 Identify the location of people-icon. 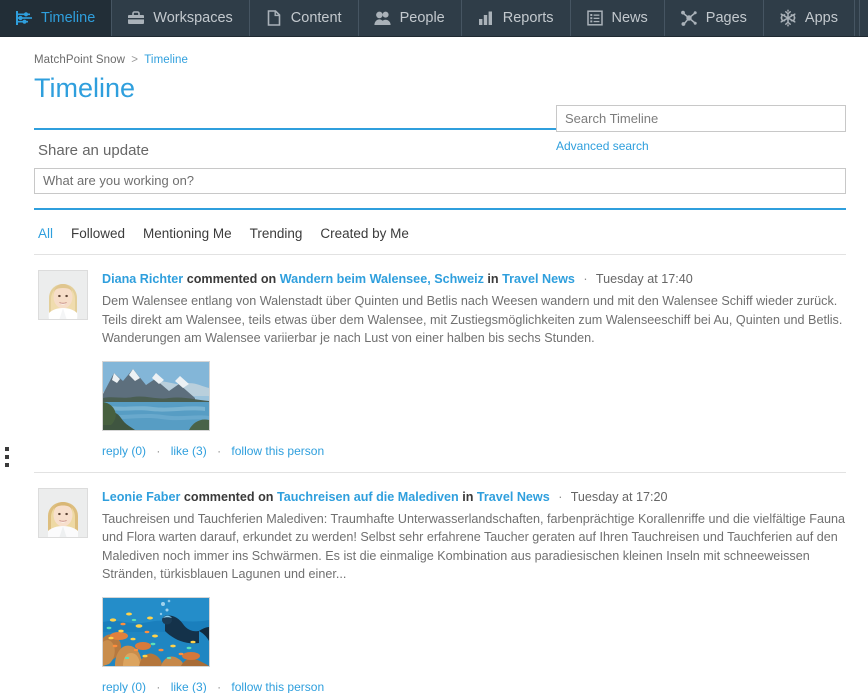
(383, 18).